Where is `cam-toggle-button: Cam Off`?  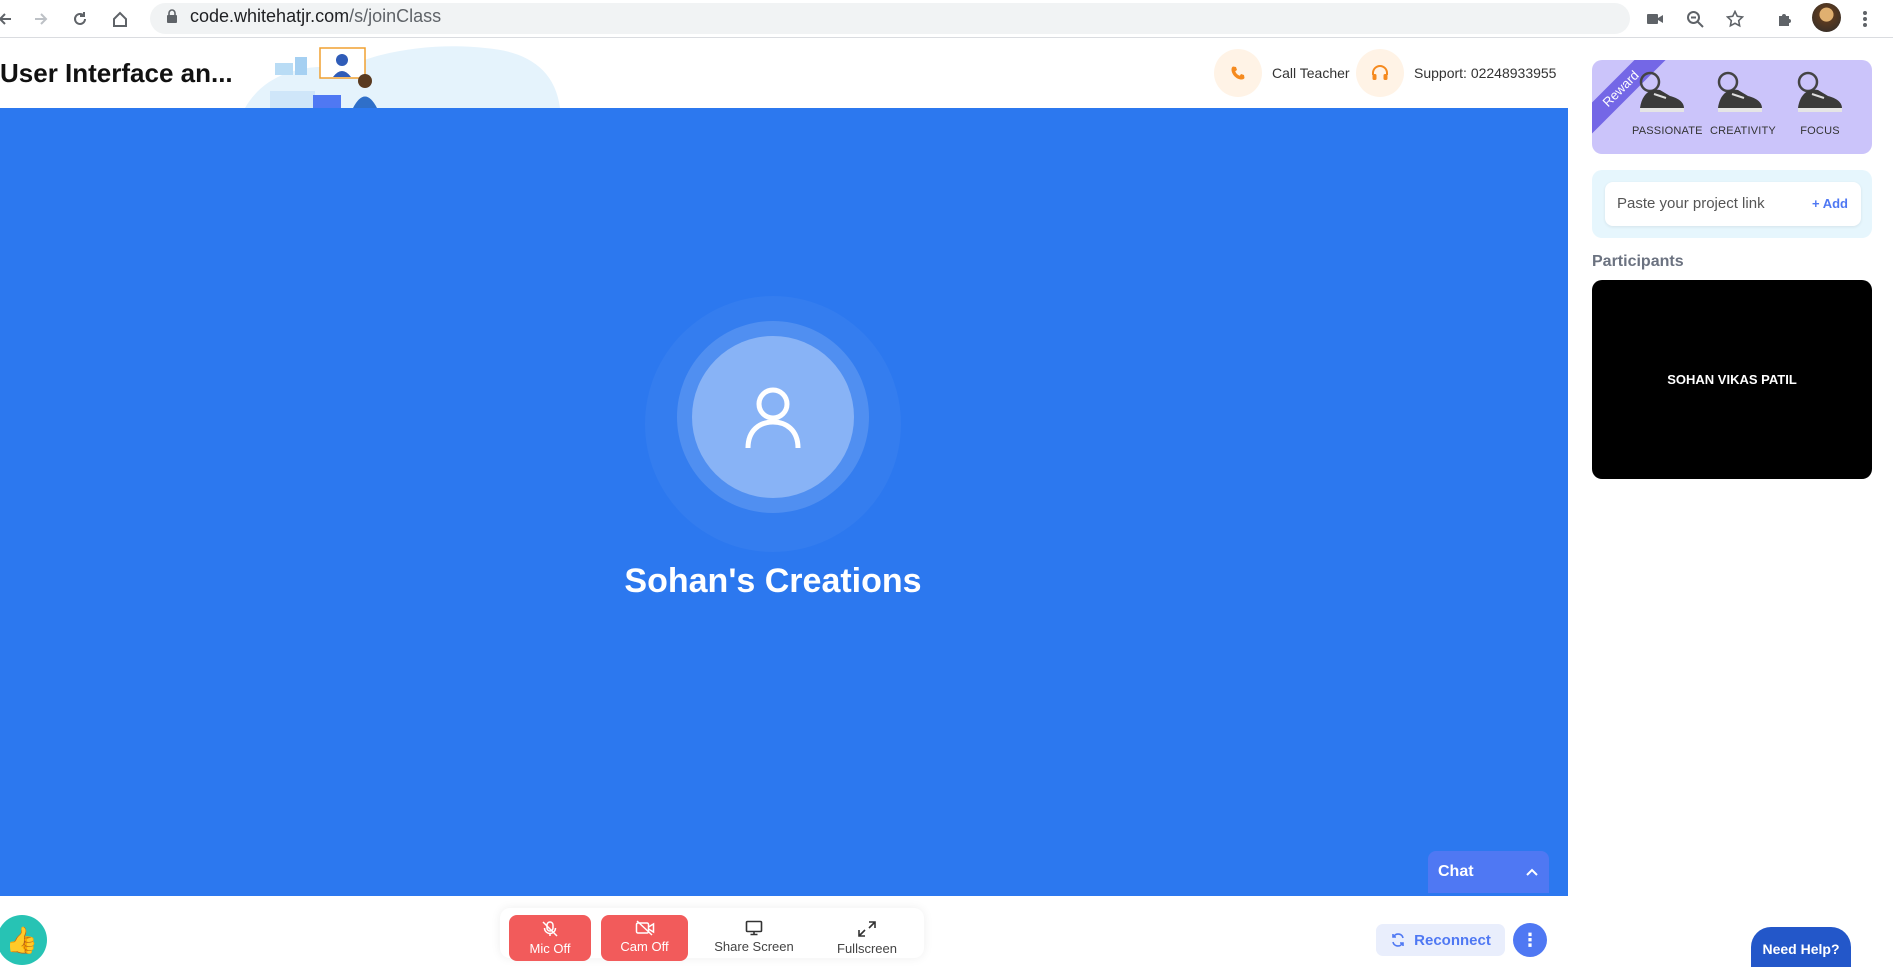 cam-toggle-button: Cam Off is located at coordinates (644, 938).